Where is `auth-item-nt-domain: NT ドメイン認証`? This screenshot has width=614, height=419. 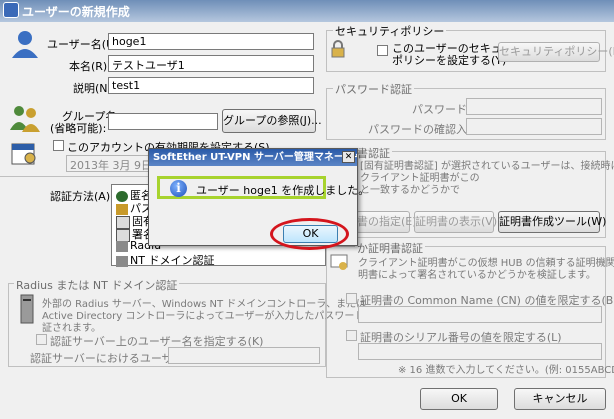
auth-item-nt-domain: NT ドメイン認証 is located at coordinates (165, 260).